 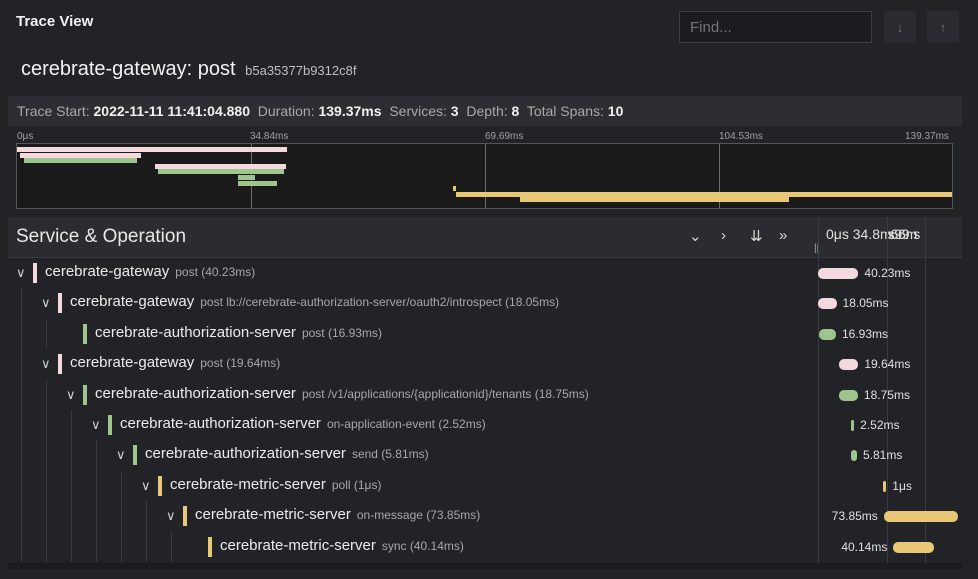 I want to click on timeline-tick-text: 0μs 34.8, so click(x=853, y=234).